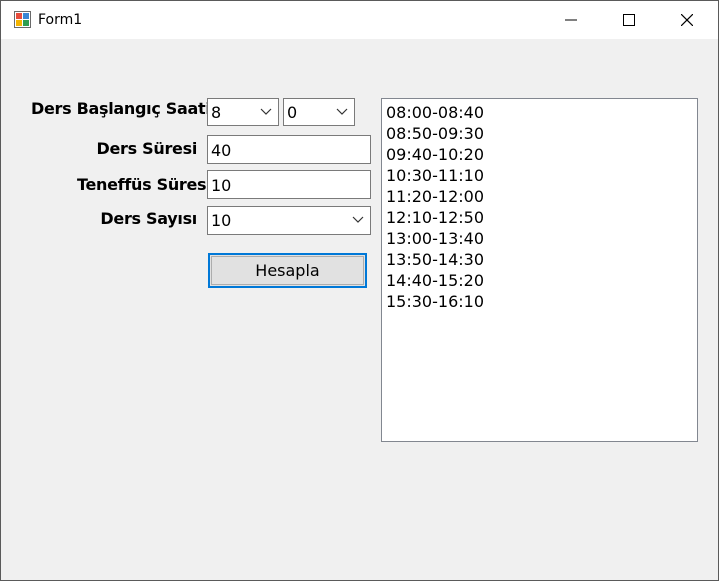  I want to click on calculate-button: Hesapla, so click(287, 270).